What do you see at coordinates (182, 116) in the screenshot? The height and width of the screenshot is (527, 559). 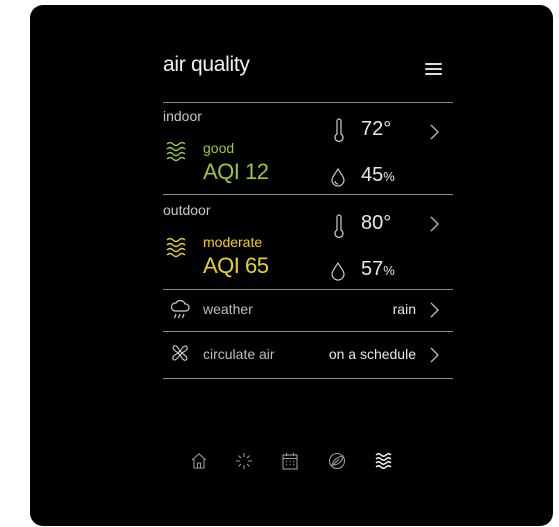 I see `indoor-label: indoor` at bounding box center [182, 116].